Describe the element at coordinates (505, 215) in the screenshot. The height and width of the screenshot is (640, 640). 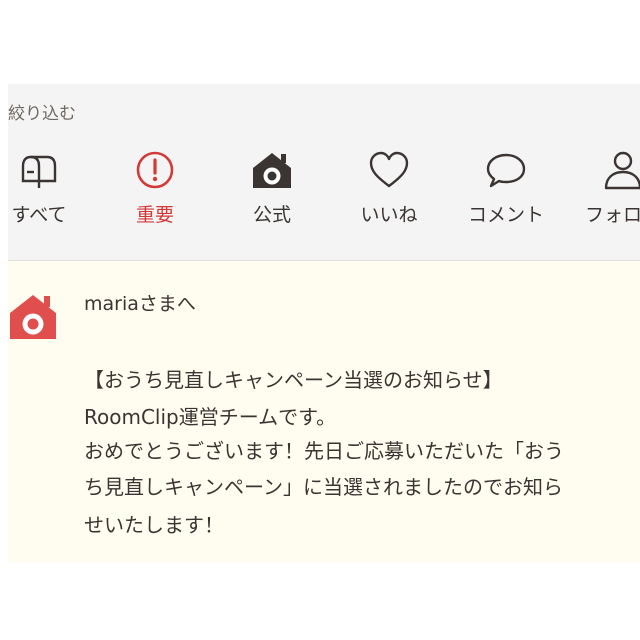
I see `tab-label: コメント` at that location.